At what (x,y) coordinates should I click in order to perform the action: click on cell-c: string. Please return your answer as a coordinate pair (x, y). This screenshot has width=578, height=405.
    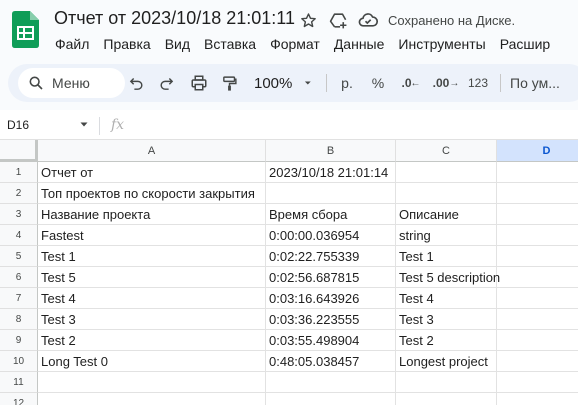
    Looking at the image, I should click on (446, 235).